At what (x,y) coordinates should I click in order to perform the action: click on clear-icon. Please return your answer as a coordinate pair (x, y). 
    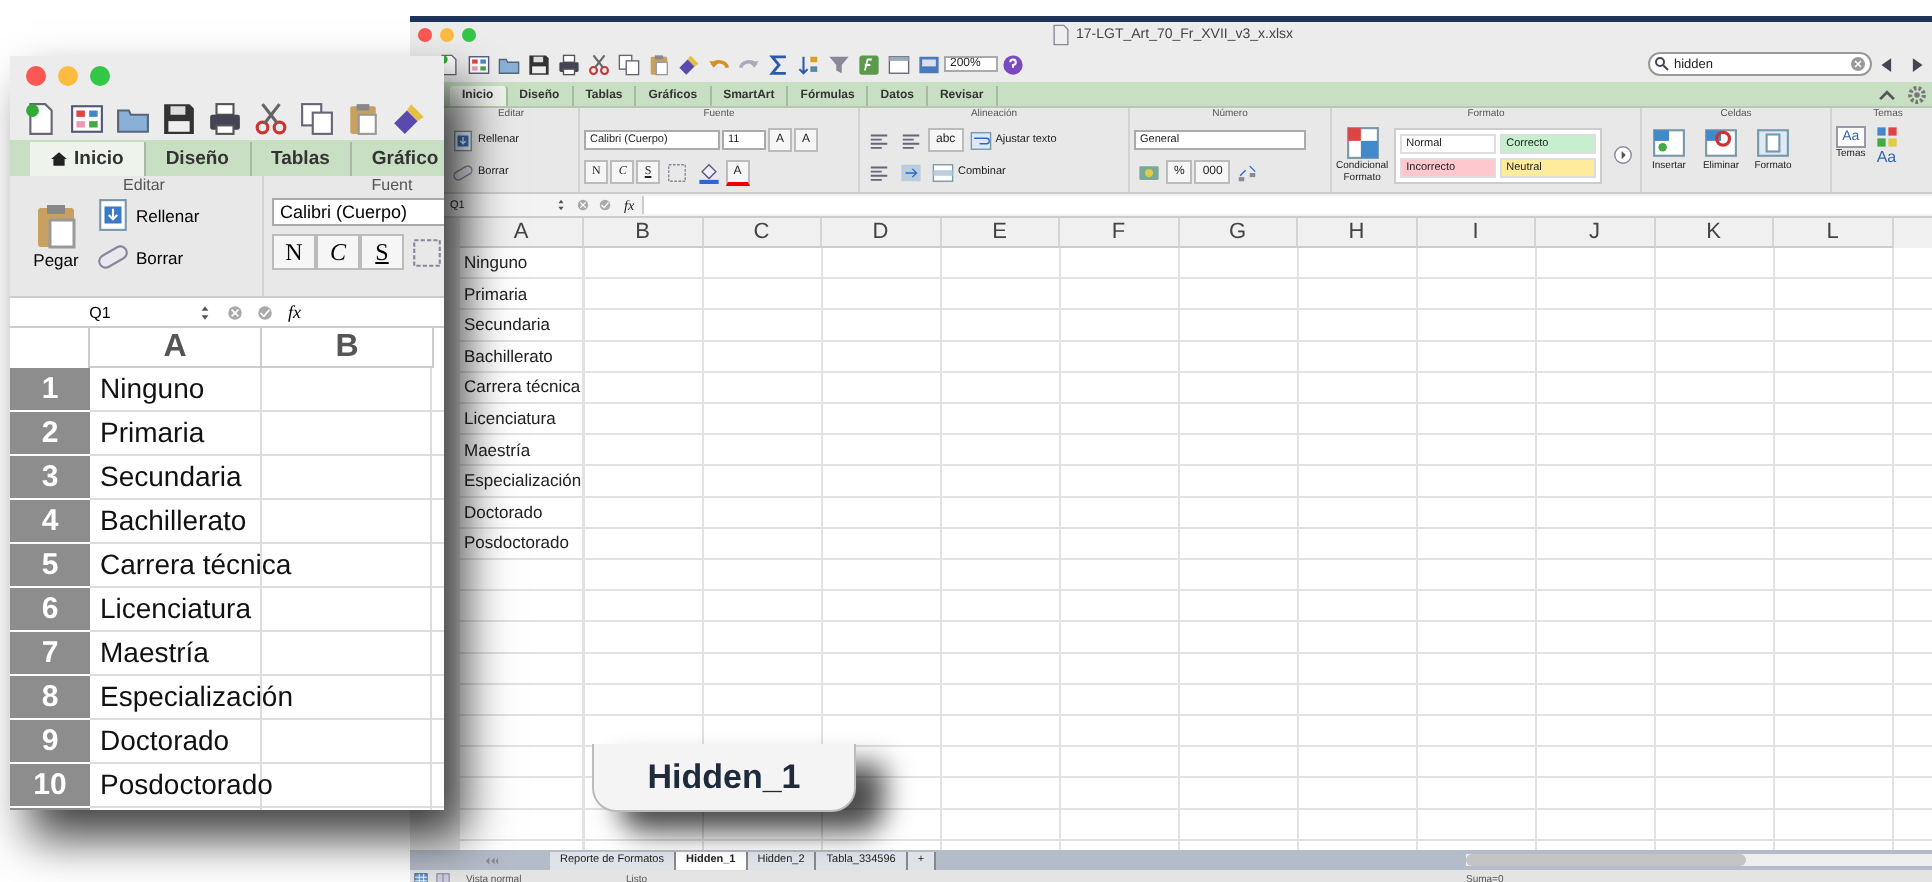
    Looking at the image, I should click on (1858, 64).